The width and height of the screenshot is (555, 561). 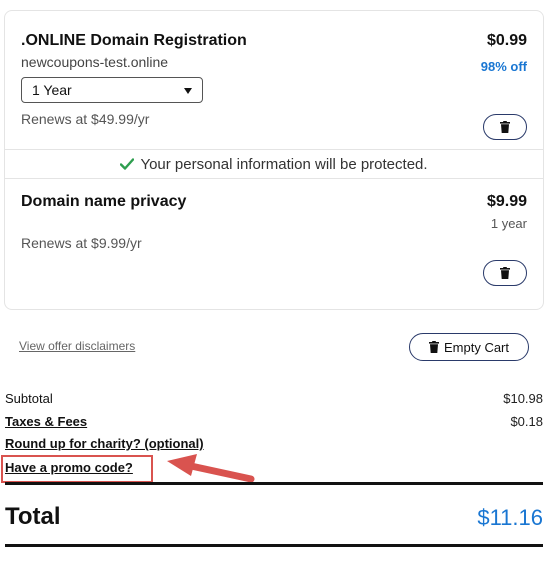 I want to click on total-label: Total, so click(x=33, y=516).